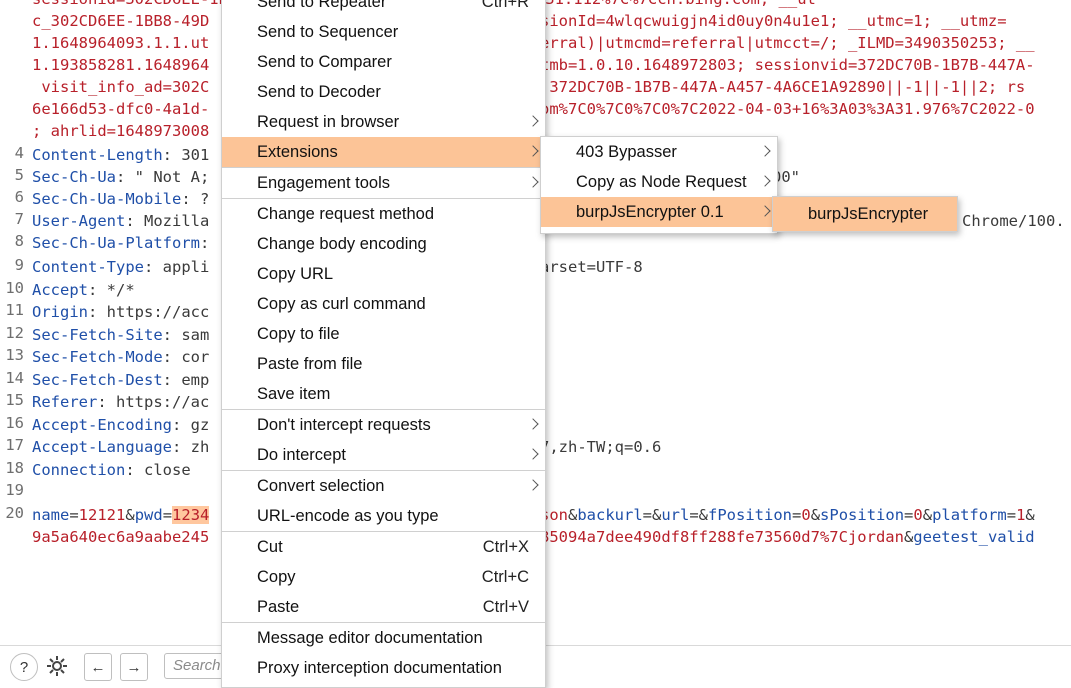 The width and height of the screenshot is (1071, 688). Describe the element at coordinates (383, 607) in the screenshot. I see `menu-item-paste: Paste Ctrl+V` at that location.